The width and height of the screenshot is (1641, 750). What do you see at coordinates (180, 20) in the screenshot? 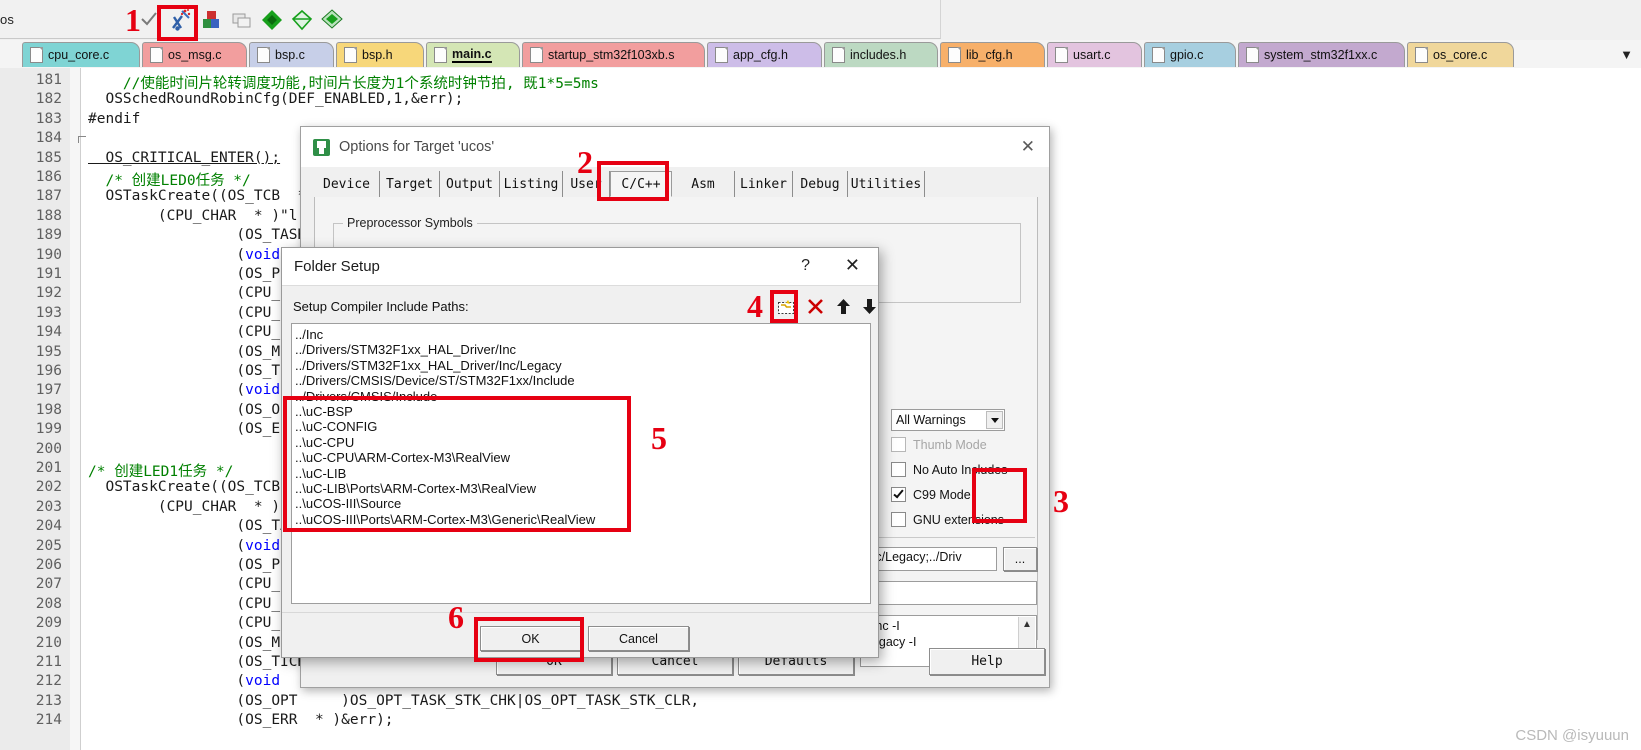
I see `magic-wand-target-options-icon` at bounding box center [180, 20].